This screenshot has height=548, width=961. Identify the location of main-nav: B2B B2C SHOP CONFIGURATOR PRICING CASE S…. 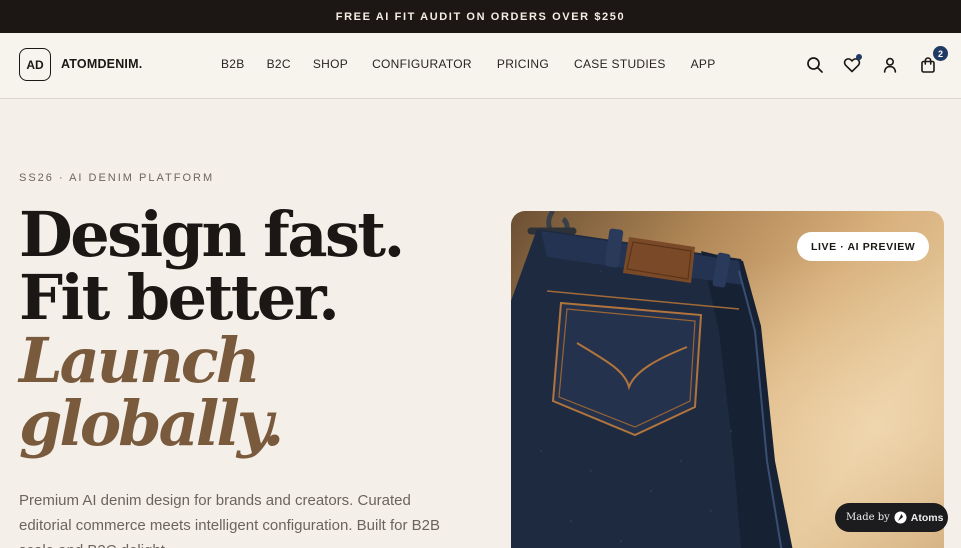
(468, 64).